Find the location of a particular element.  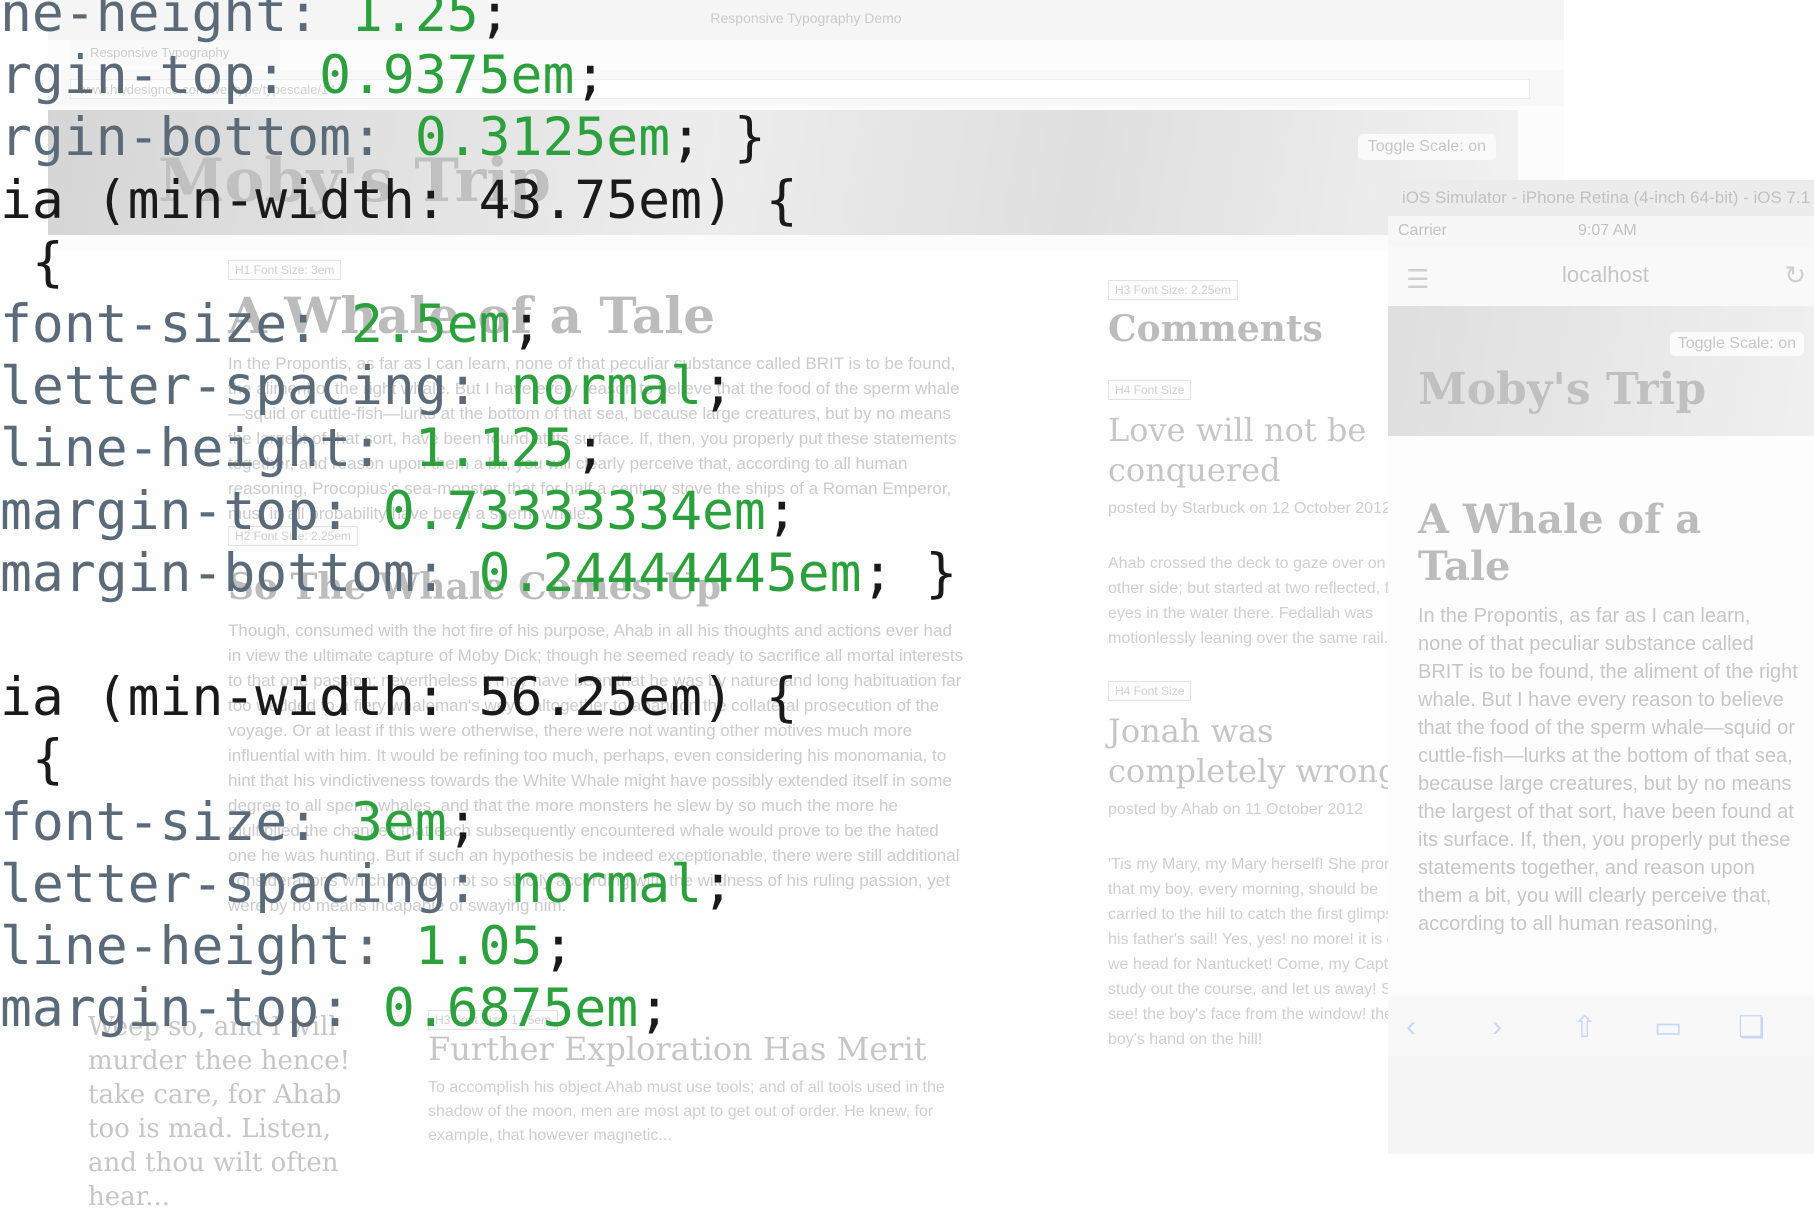

css-value: 0.6875em is located at coordinates (510, 1009).